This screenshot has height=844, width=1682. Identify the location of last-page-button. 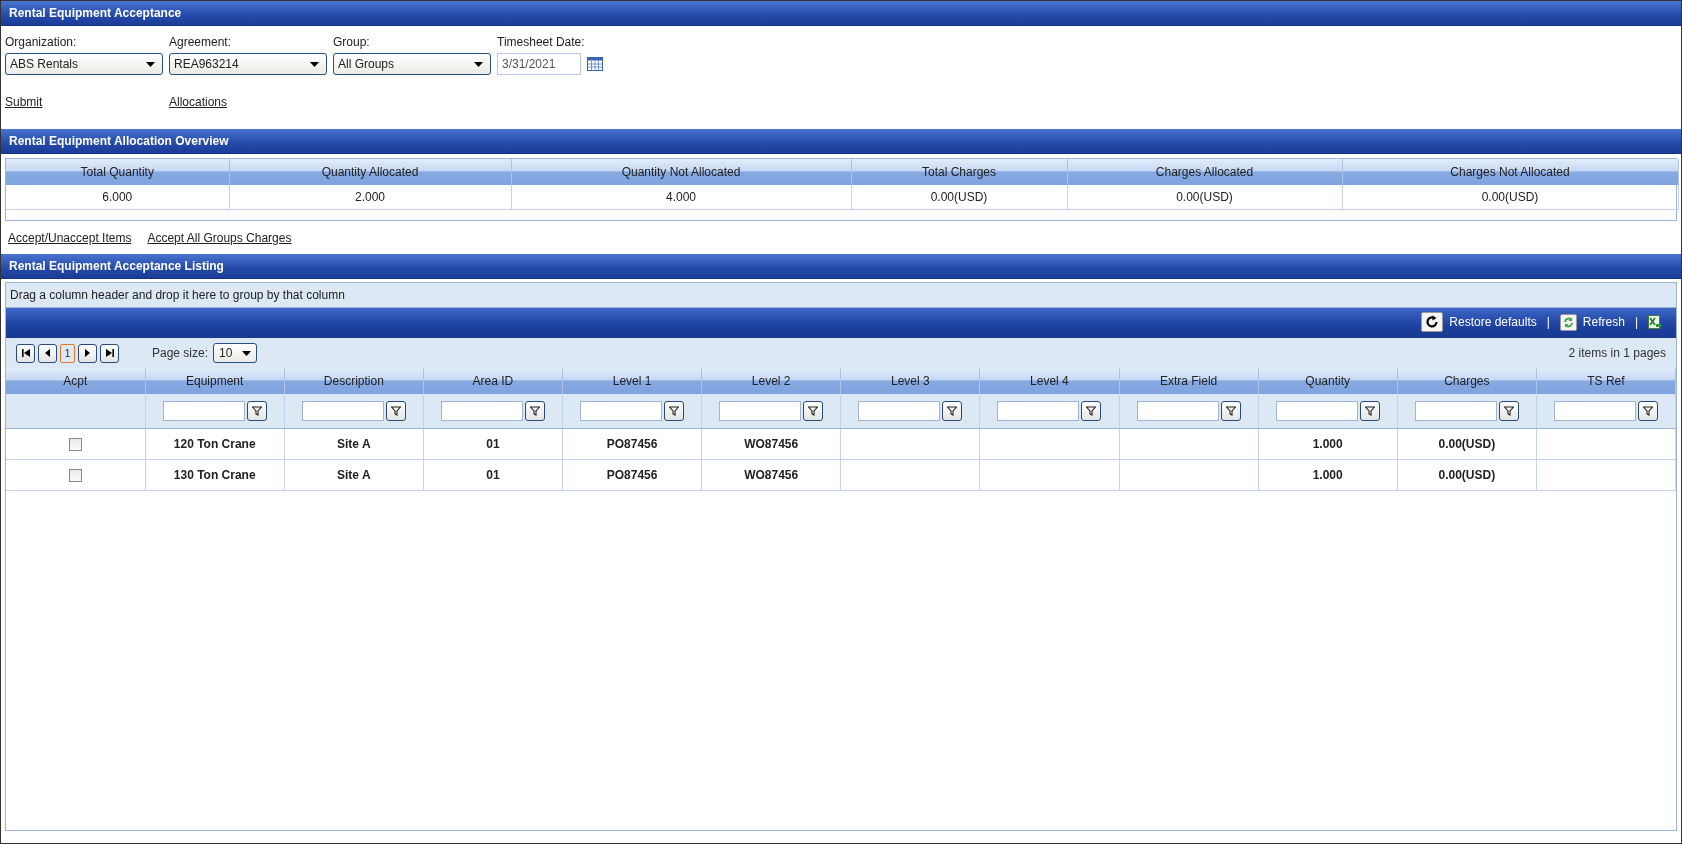
(109, 353).